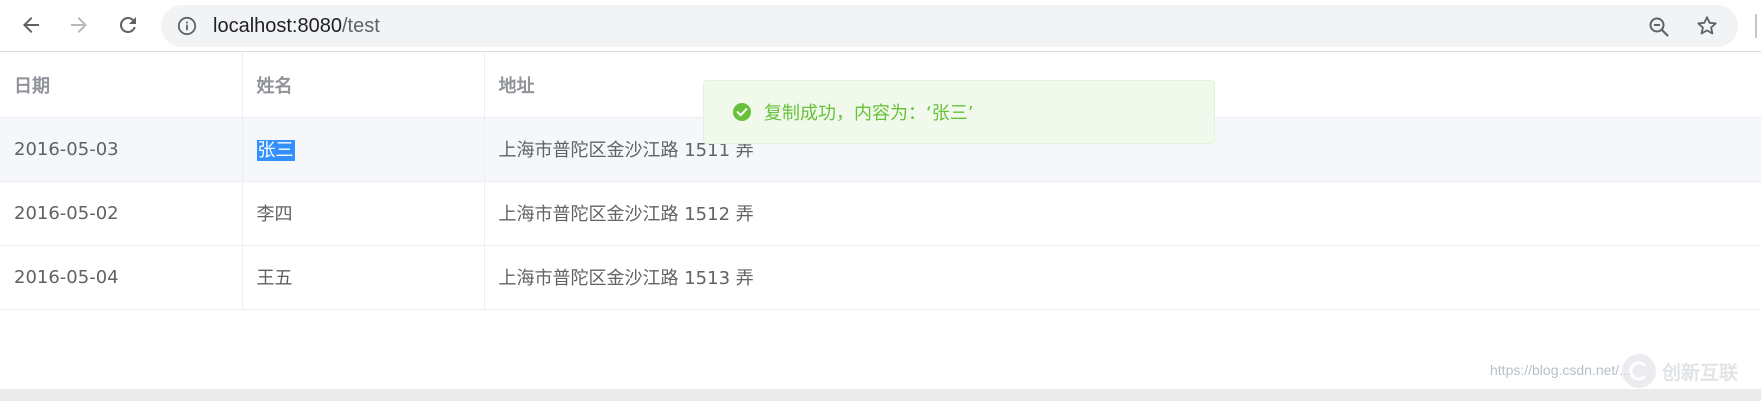 The width and height of the screenshot is (1761, 401). What do you see at coordinates (362, 277) in the screenshot?
I see `cell-name: 王五` at bounding box center [362, 277].